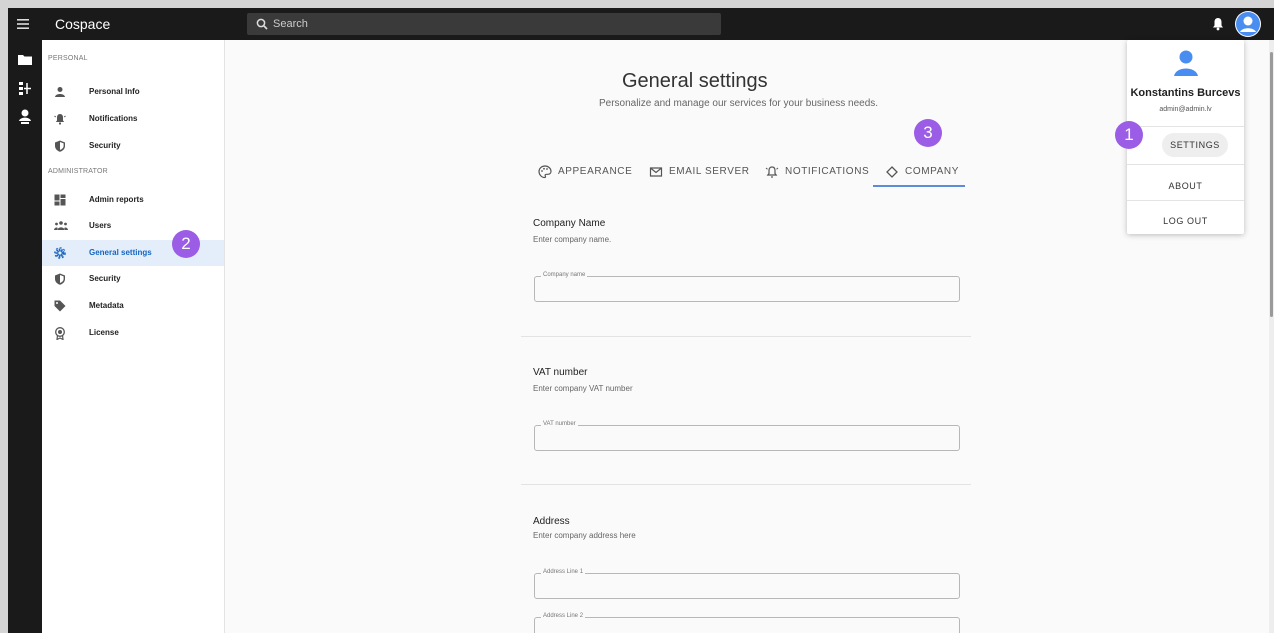 The image size is (1274, 633). What do you see at coordinates (827, 171) in the screenshot?
I see `tab-label: NOTIFICATIONS` at bounding box center [827, 171].